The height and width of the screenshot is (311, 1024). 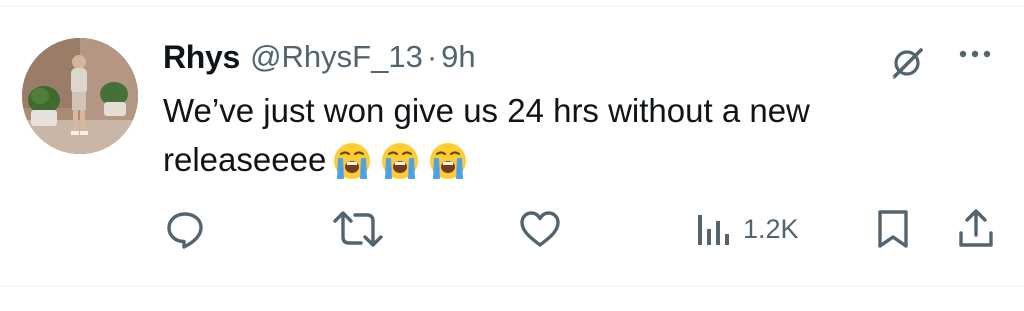 What do you see at coordinates (201, 57) in the screenshot?
I see `display-name: Rhys` at bounding box center [201, 57].